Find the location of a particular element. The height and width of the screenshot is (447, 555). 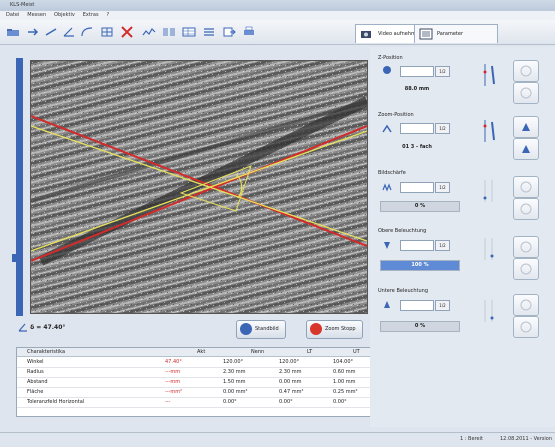

status-left: 1 : Bereit is located at coordinates (471, 439).